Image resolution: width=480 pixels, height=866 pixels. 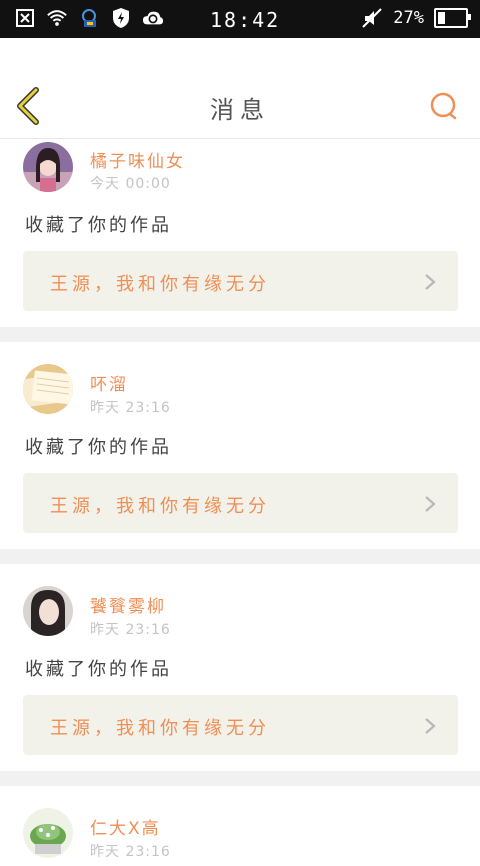 I want to click on app-header: 消息, so click(x=240, y=88).